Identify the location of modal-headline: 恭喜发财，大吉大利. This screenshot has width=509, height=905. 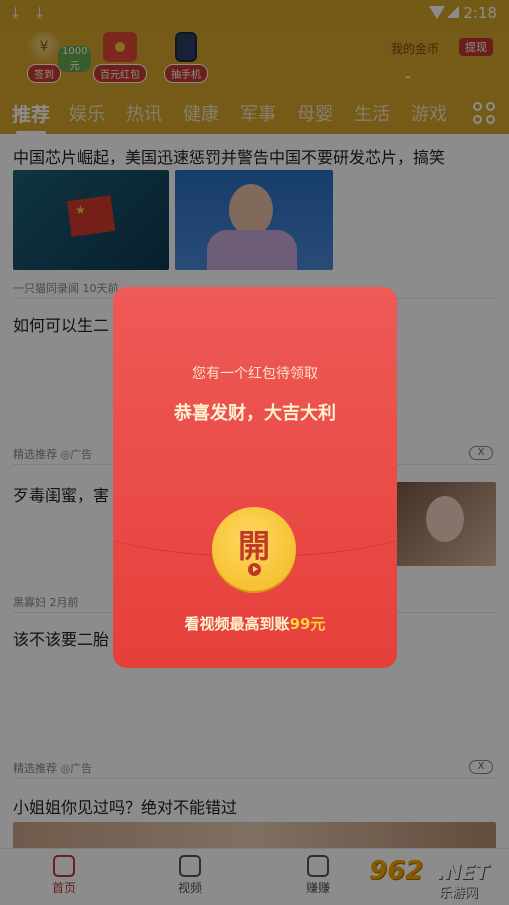
(255, 413).